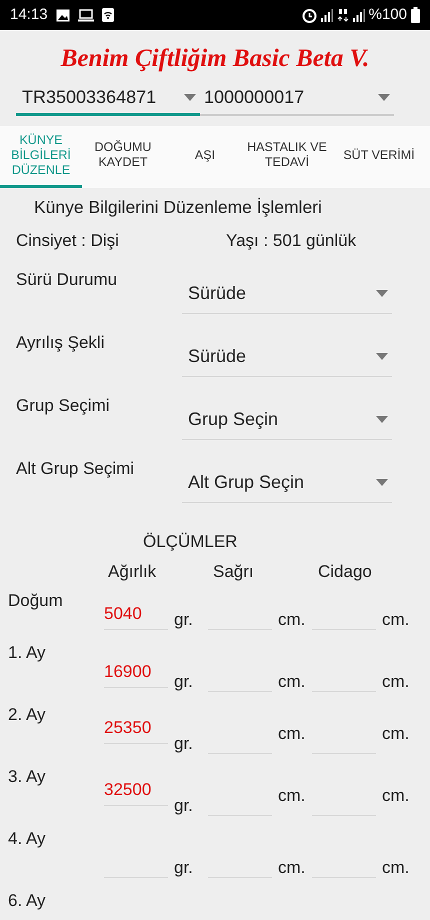  I want to click on row-label: 3. Ay, so click(27, 777).